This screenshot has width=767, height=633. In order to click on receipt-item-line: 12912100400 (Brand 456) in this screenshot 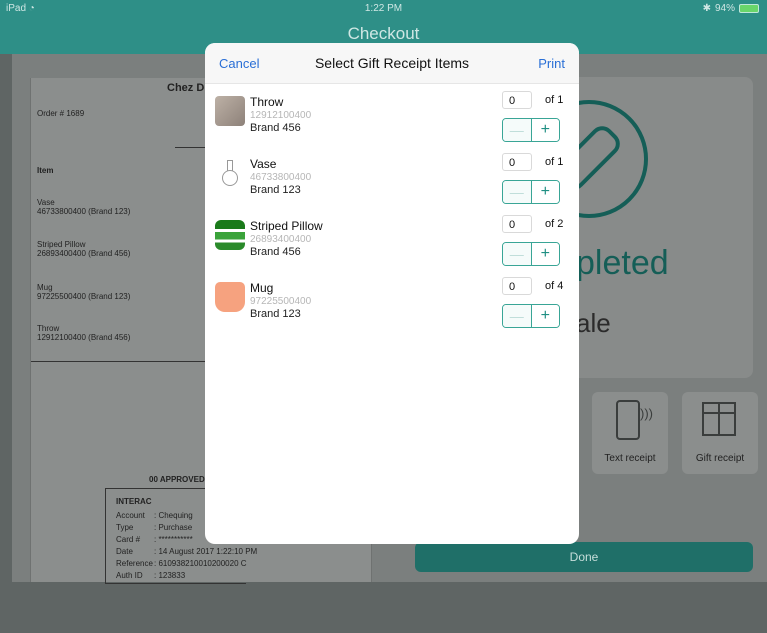, I will do `click(84, 337)`.